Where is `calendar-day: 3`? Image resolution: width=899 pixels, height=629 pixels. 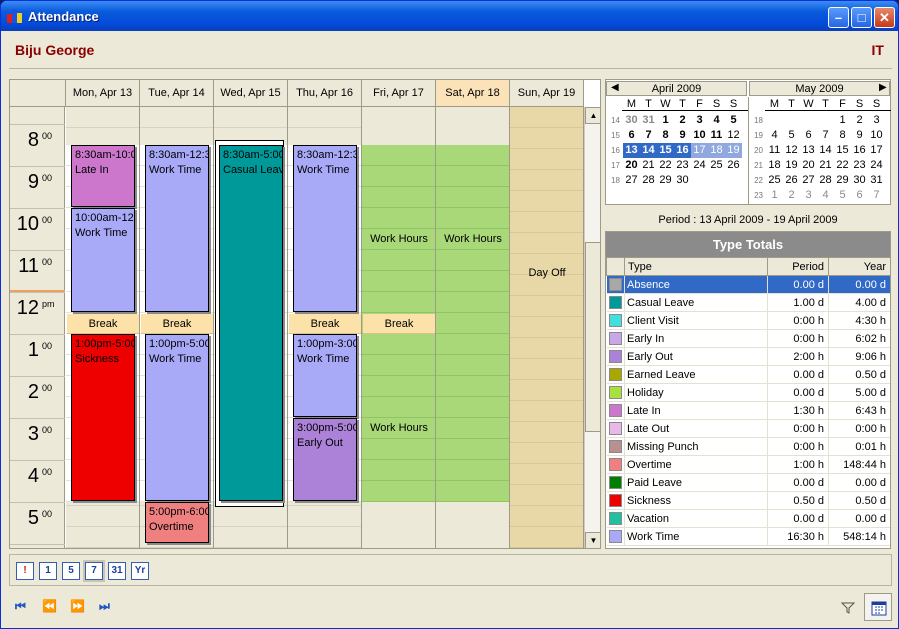
calendar-day: 3 is located at coordinates (699, 120).